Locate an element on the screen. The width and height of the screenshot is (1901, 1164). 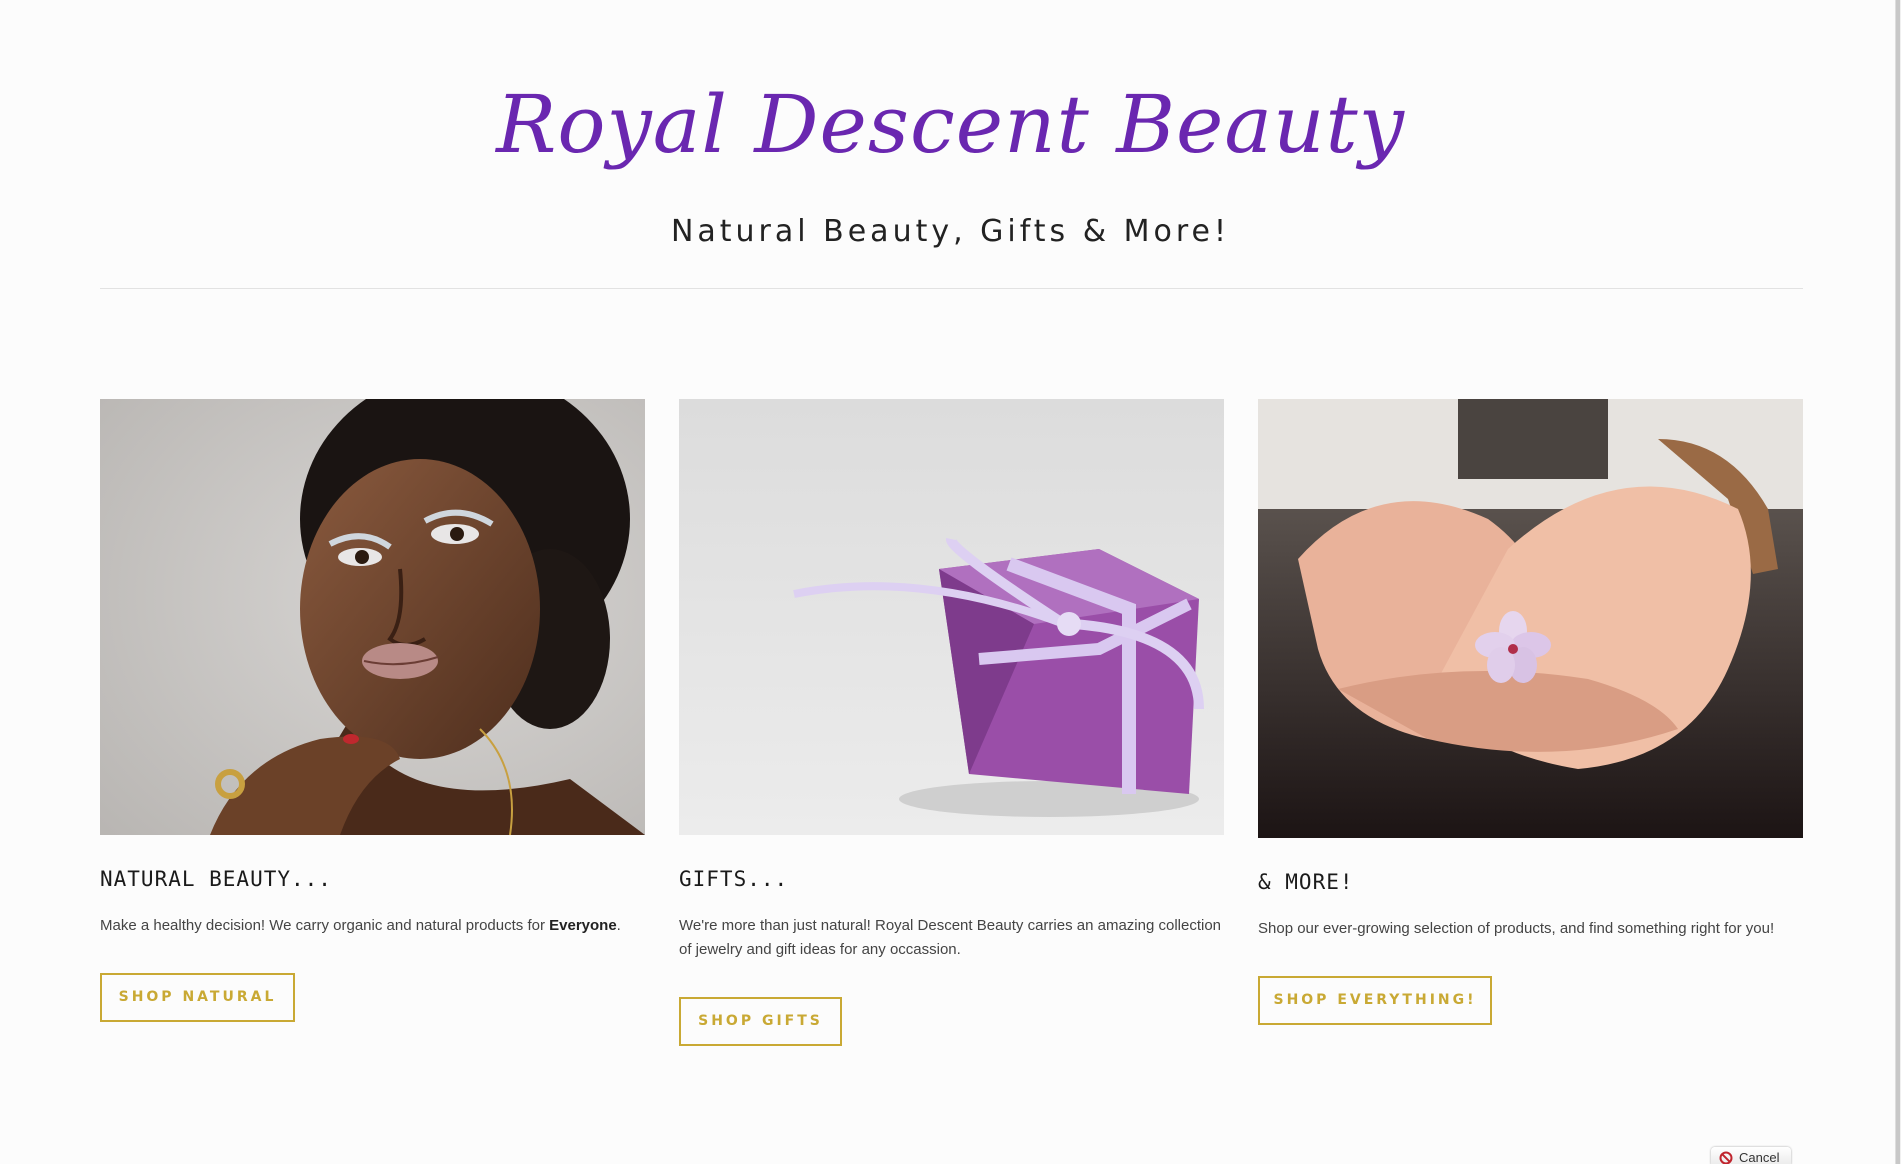
cancel-label: Cancel is located at coordinates (1759, 1157).